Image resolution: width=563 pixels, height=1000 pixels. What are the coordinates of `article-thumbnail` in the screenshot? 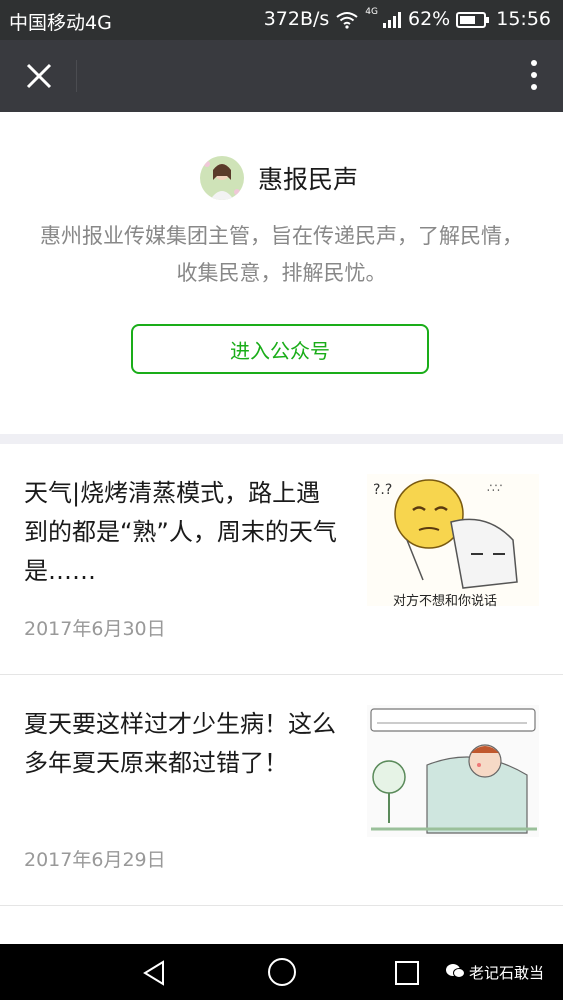 It's located at (453, 771).